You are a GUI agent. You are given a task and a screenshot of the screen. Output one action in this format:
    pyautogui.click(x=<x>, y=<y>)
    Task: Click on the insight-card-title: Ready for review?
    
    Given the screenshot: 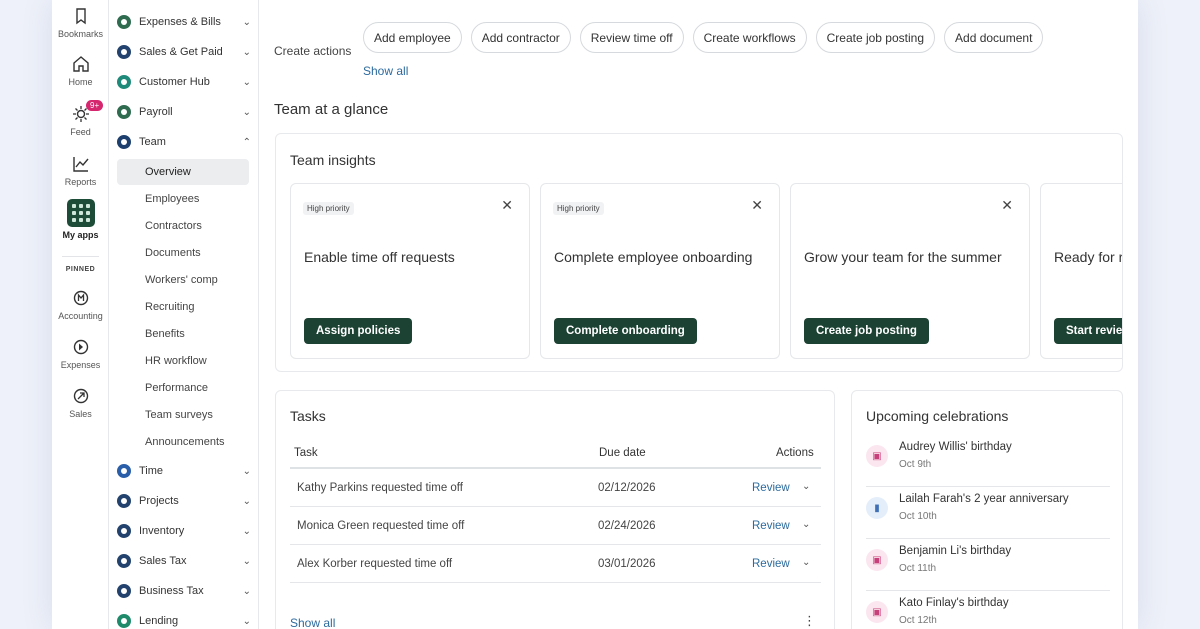 What is the action you would take?
    pyautogui.click(x=1088, y=257)
    